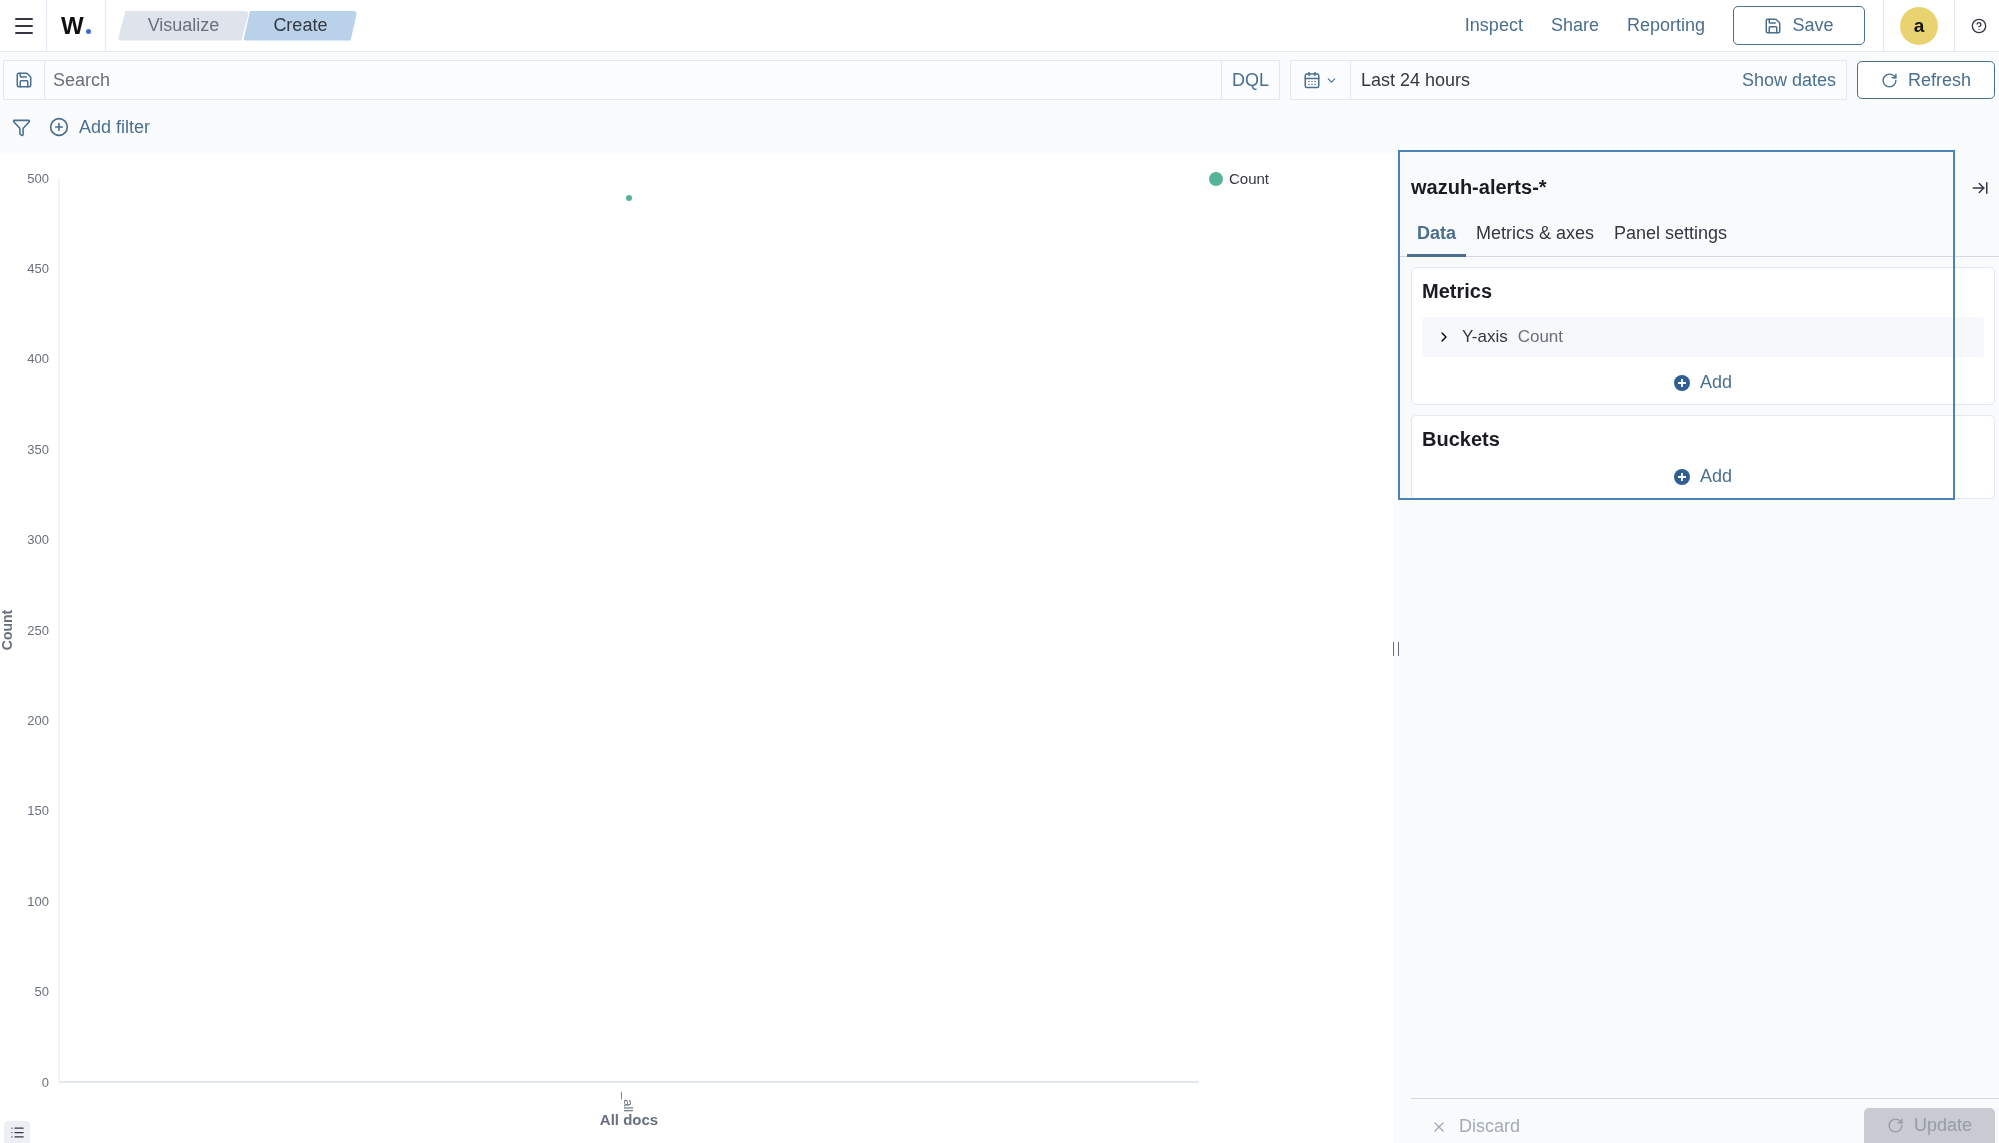  I want to click on legend-label: Count, so click(1249, 178).